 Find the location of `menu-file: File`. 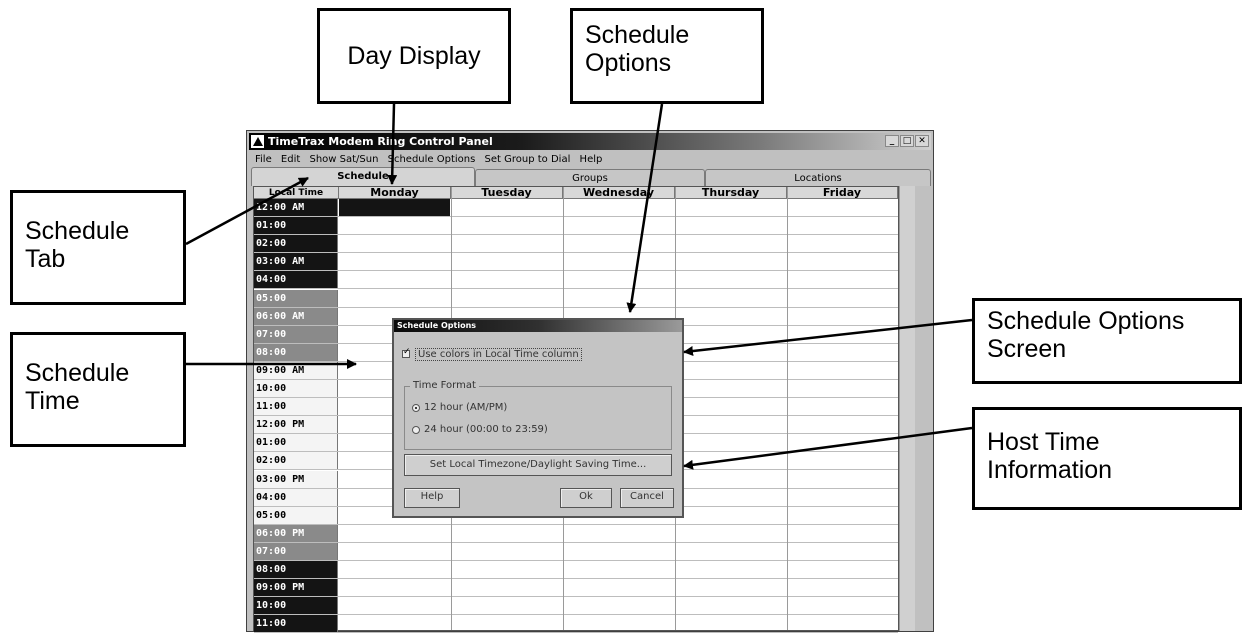

menu-file: File is located at coordinates (263, 159).